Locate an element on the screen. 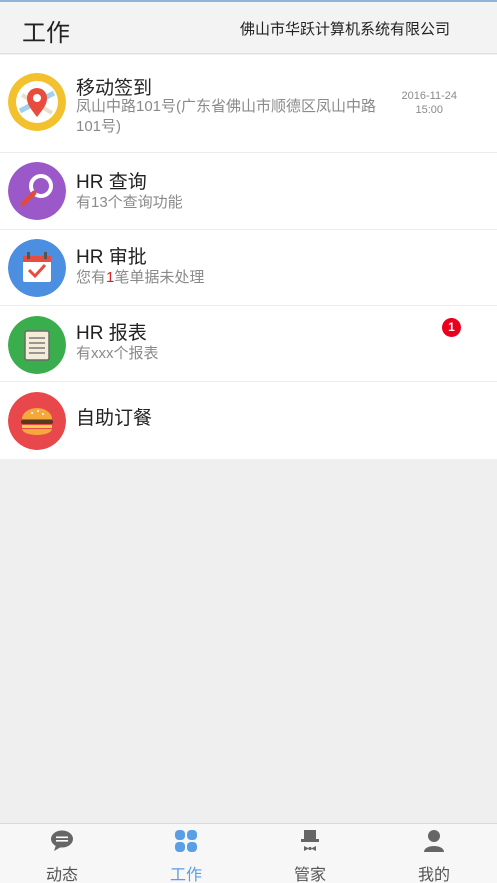 Image resolution: width=497 pixels, height=883 pixels. header-bar: 工作 佛山市华跃计算机系统有限公司 is located at coordinates (248, 28).